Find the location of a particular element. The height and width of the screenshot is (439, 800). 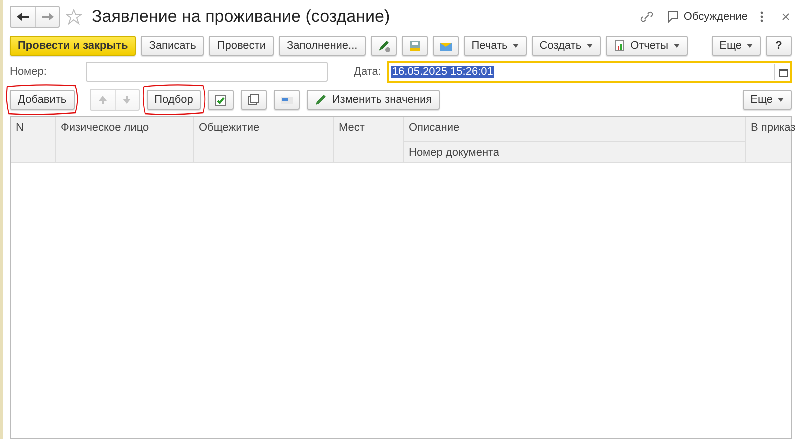

discussion-button: Обсуждение is located at coordinates (707, 17).